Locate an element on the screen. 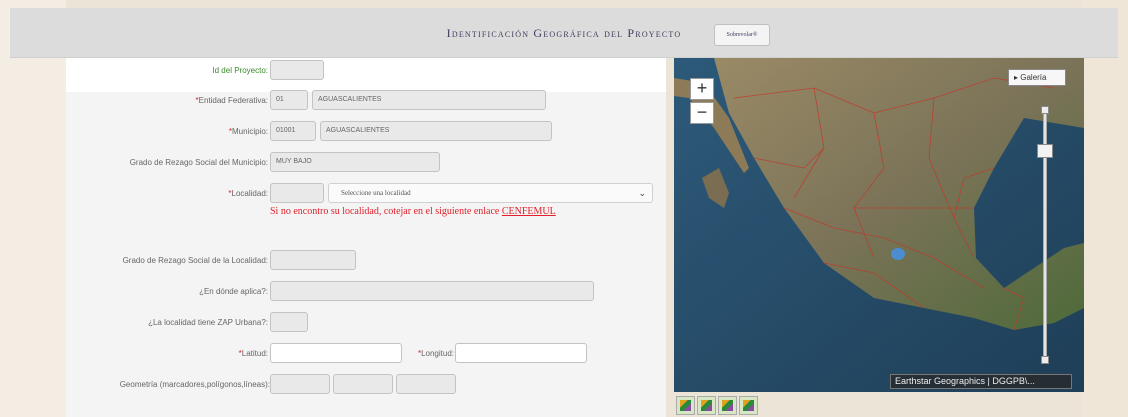  rezago-municipio-label: Grado de Rezago Social del Municipio: is located at coordinates (198, 162).